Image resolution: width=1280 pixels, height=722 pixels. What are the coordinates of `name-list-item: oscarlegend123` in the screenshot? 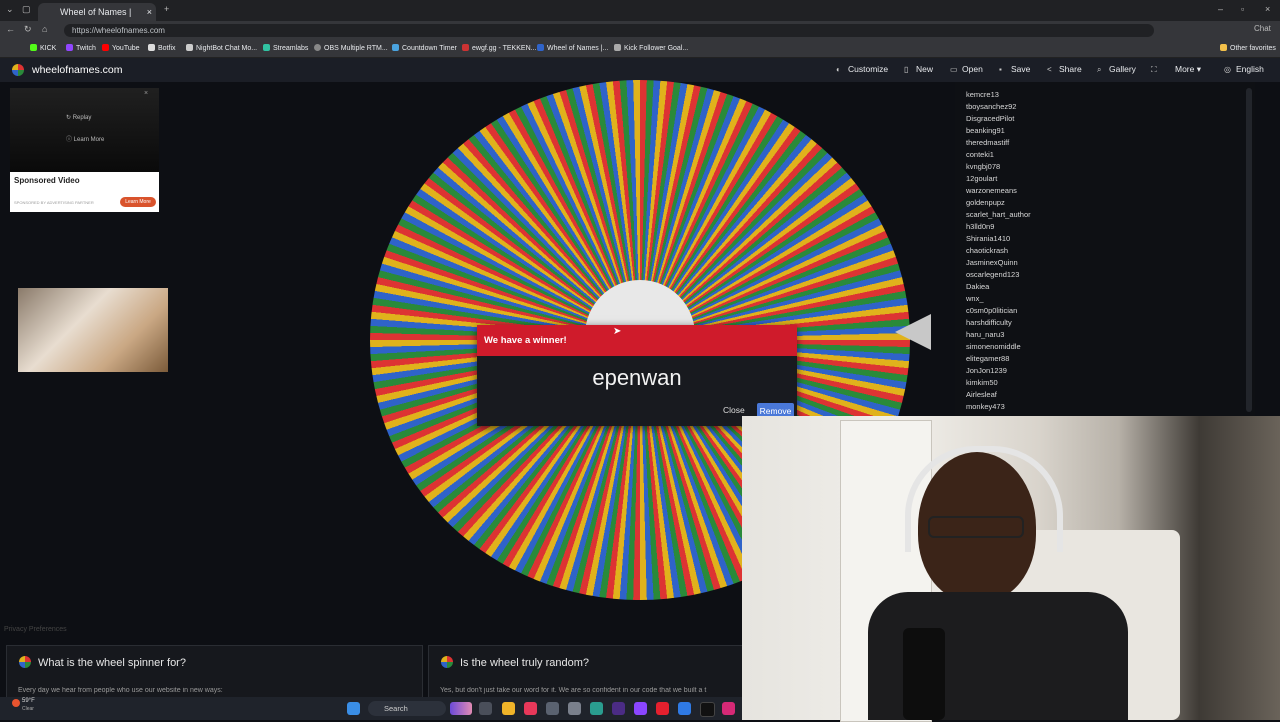 It's located at (992, 274).